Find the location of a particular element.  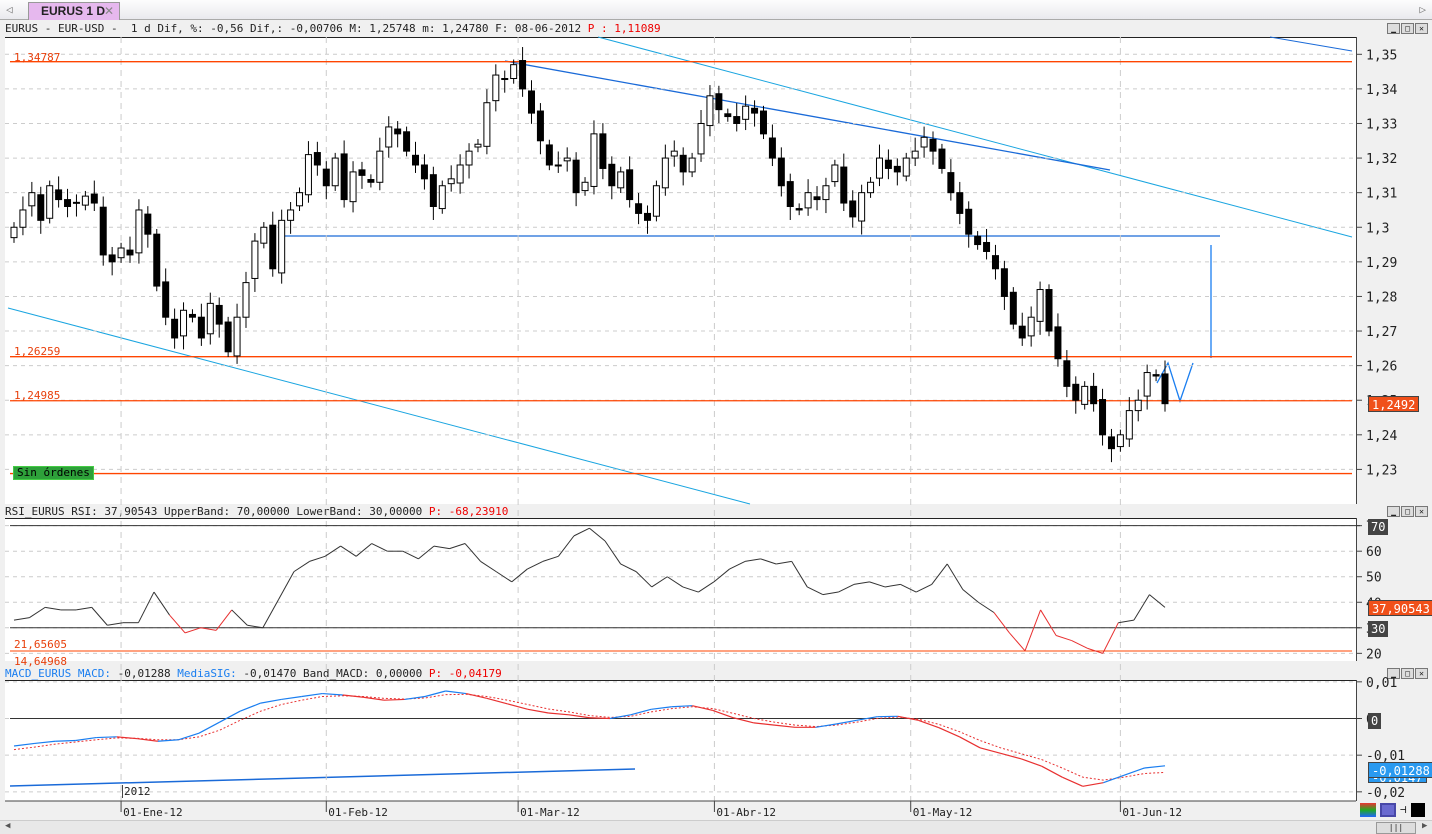

macd-window-buttons: ▁ □ ✕ is located at coordinates (1407, 673).